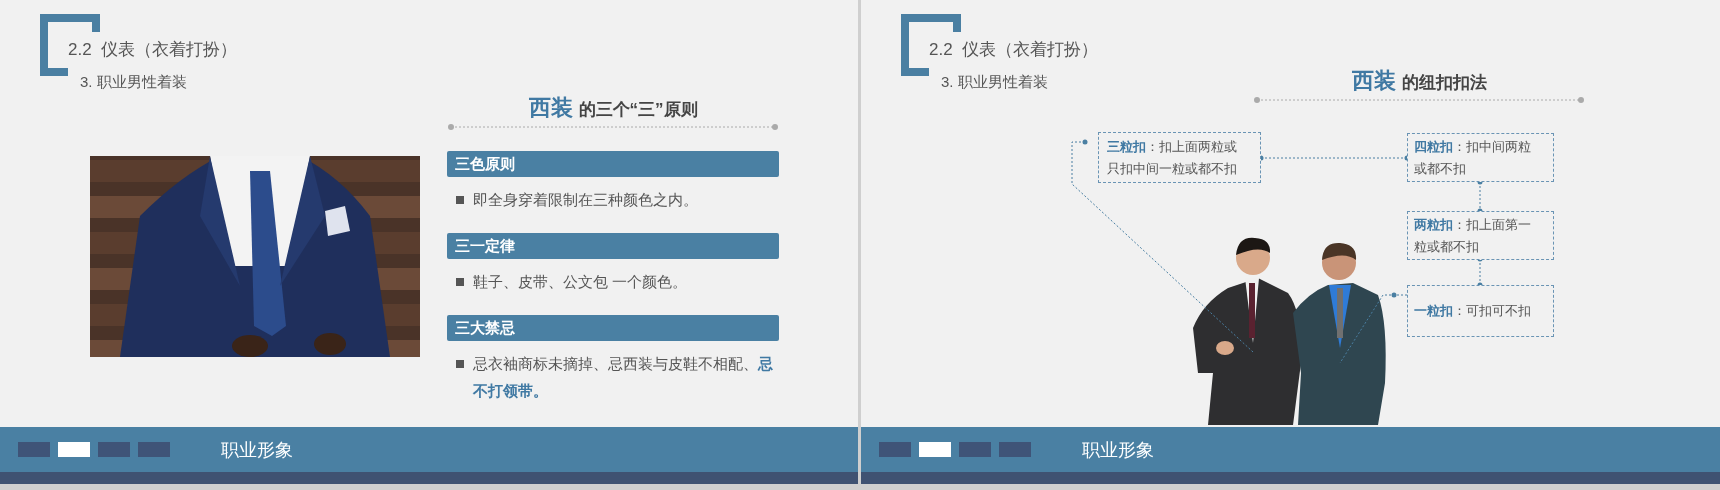 This screenshot has width=1720, height=490. I want to click on bullet-text: 忌衣袖商标未摘掉、忌西装与皮鞋不相配、忌不打领带。, so click(623, 377).